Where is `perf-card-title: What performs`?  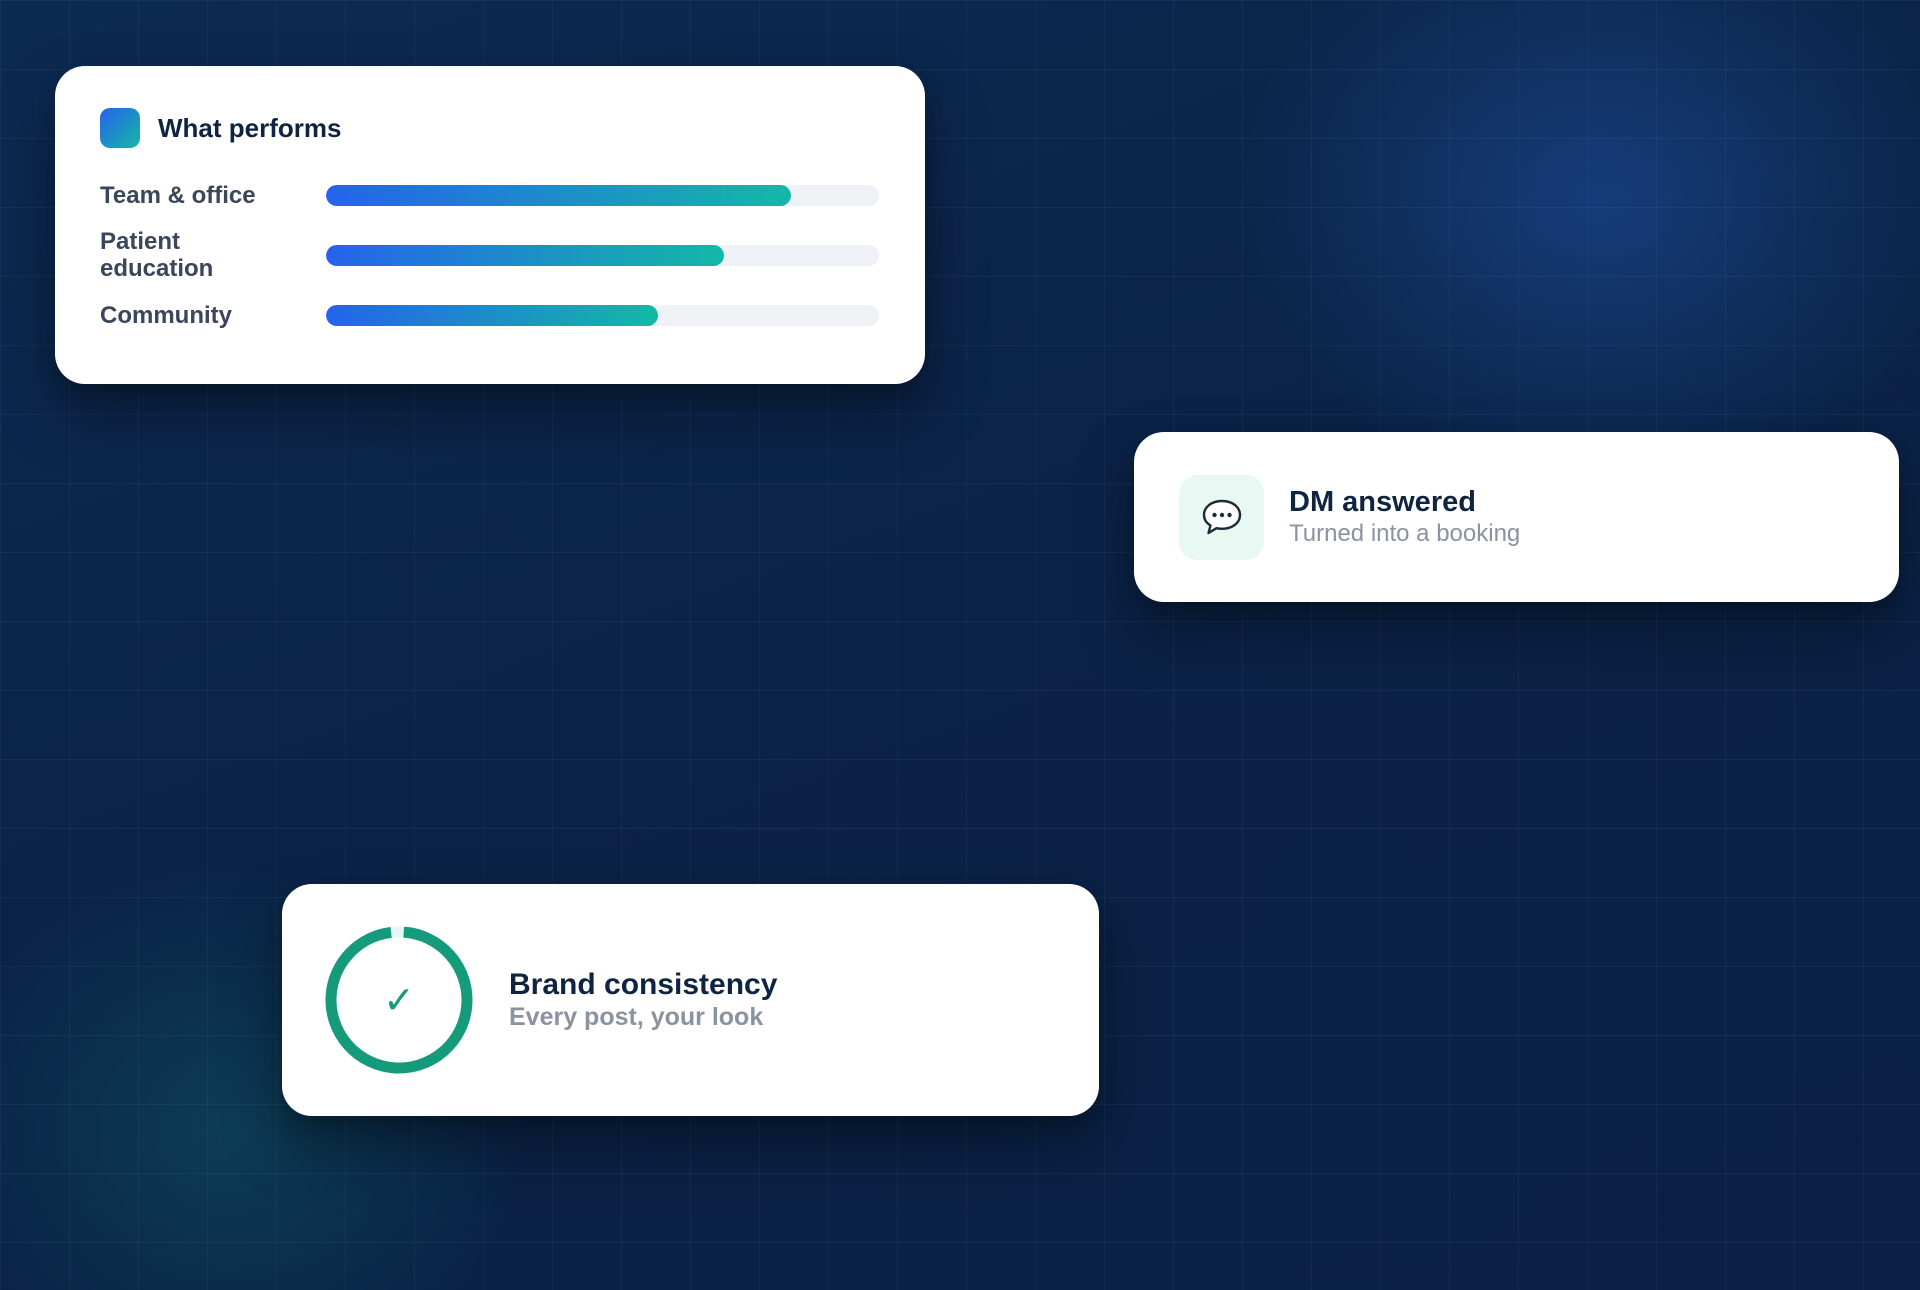 perf-card-title: What performs is located at coordinates (250, 127).